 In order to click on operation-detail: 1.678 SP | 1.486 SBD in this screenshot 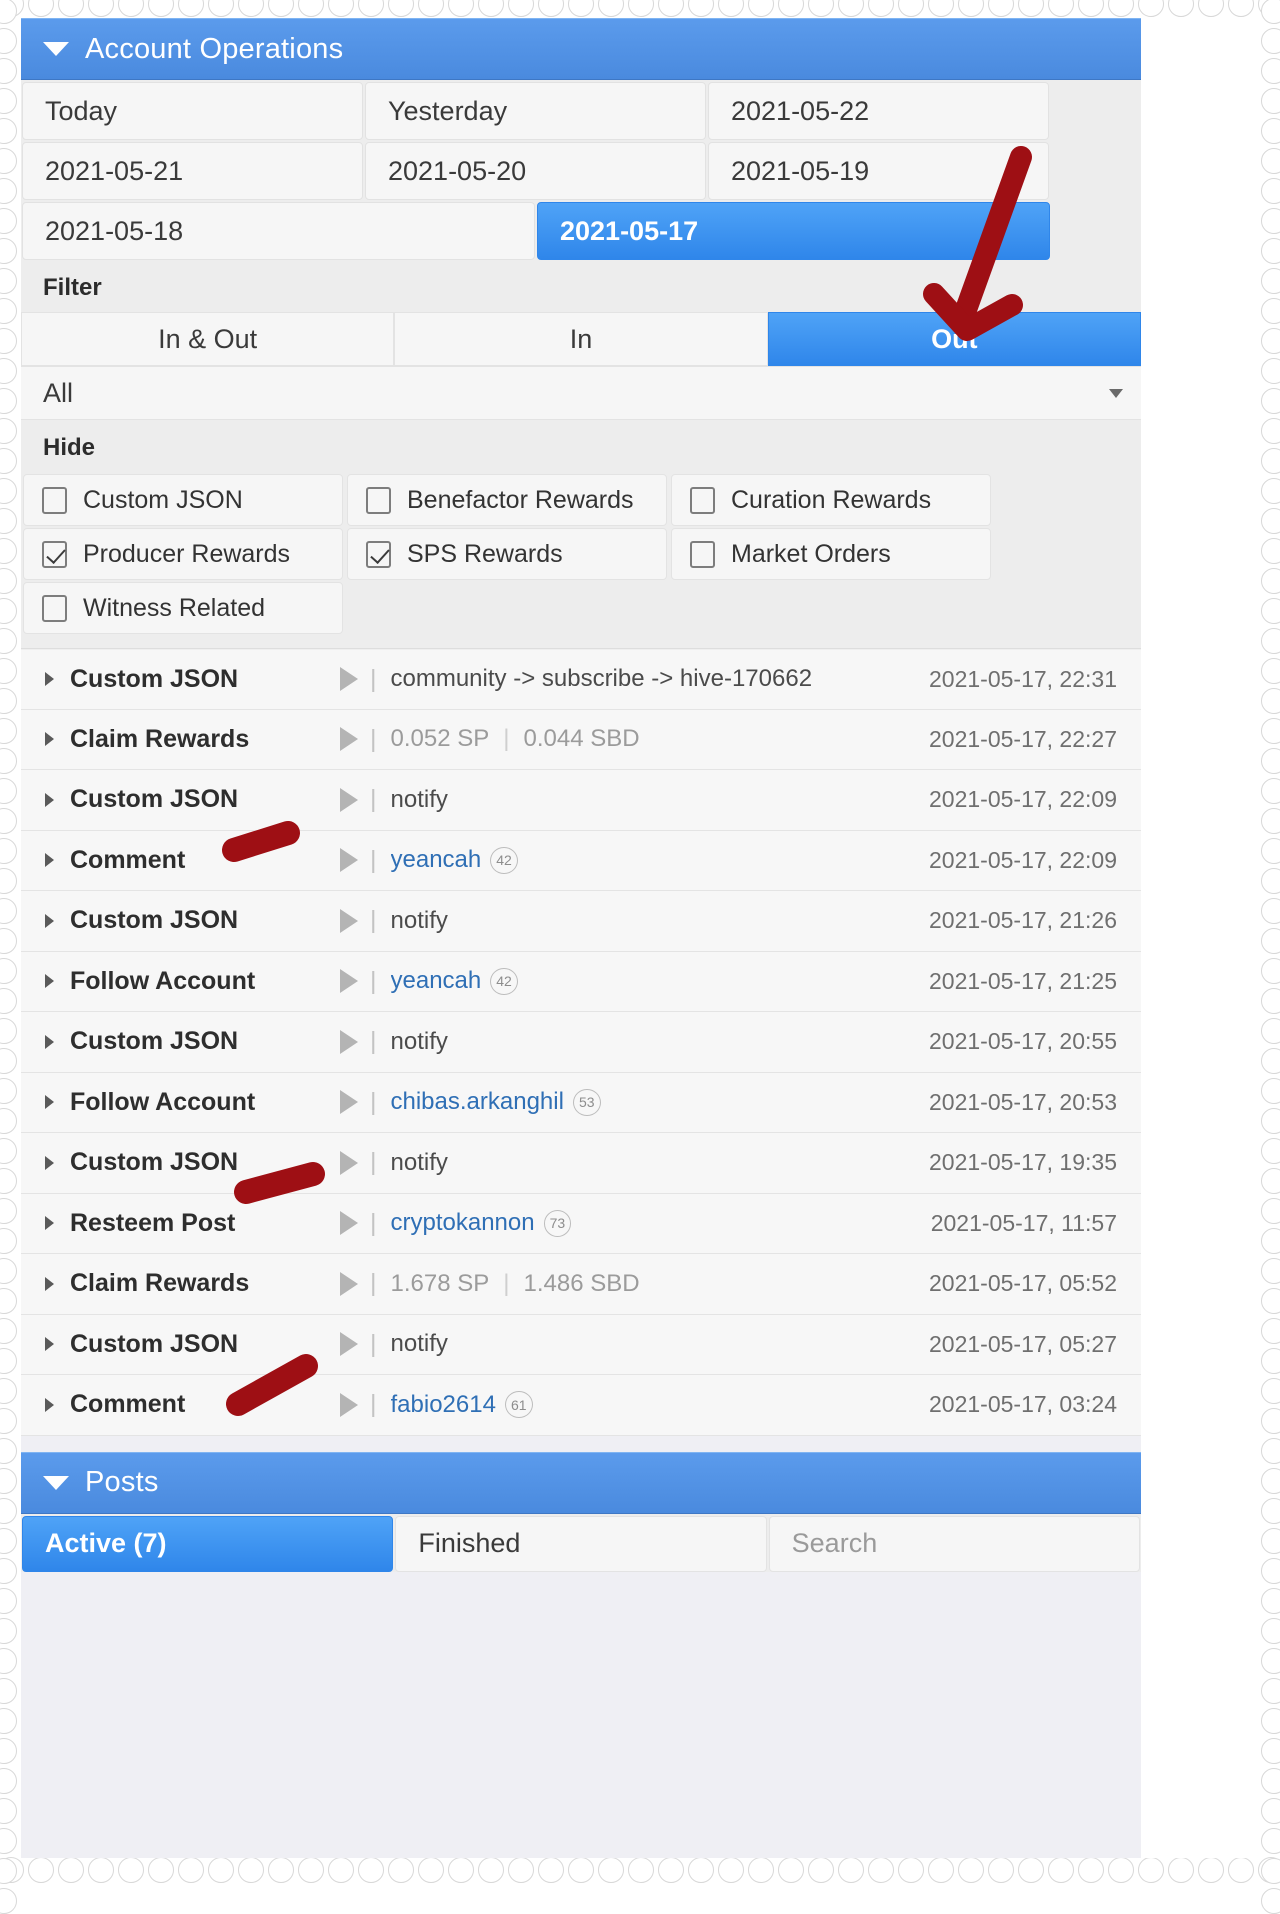, I will do `click(660, 1284)`.